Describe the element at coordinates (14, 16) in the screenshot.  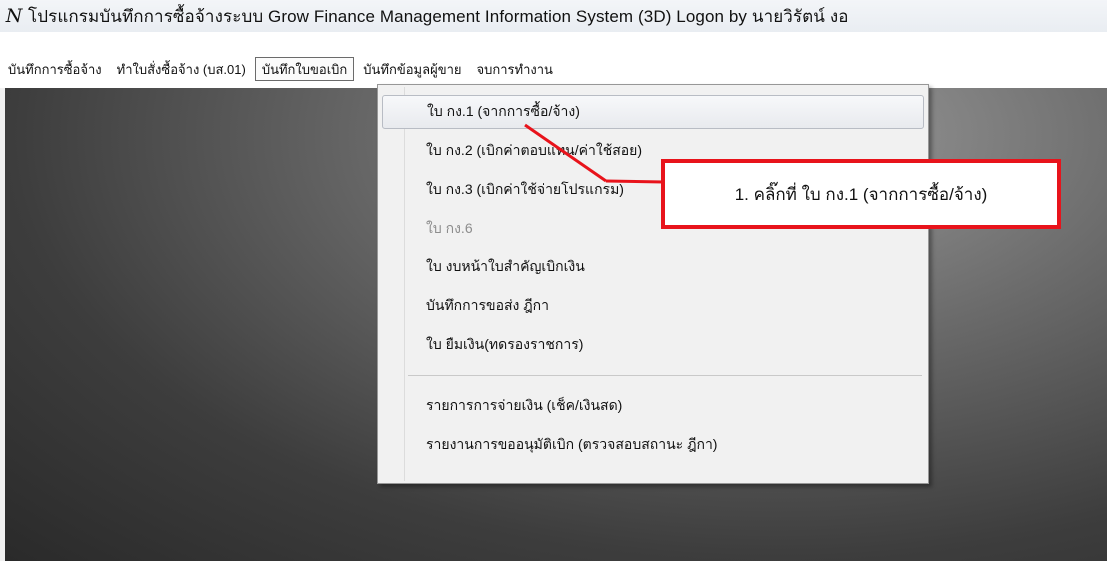
I see `app-logo-icon: N` at that location.